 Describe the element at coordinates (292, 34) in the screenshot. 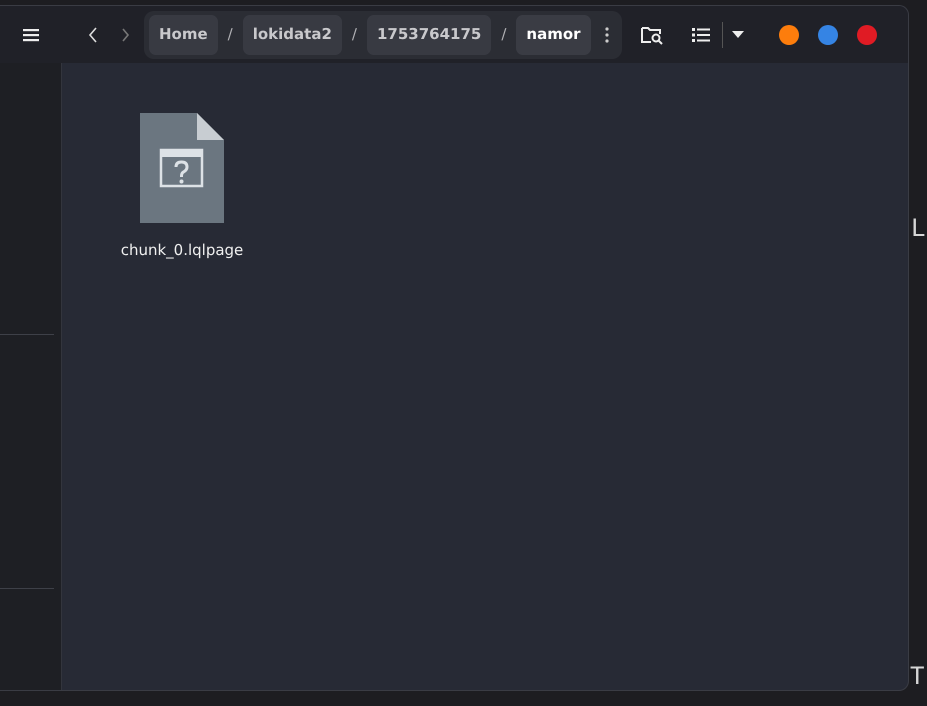

I see `path-button: lokidata2` at that location.